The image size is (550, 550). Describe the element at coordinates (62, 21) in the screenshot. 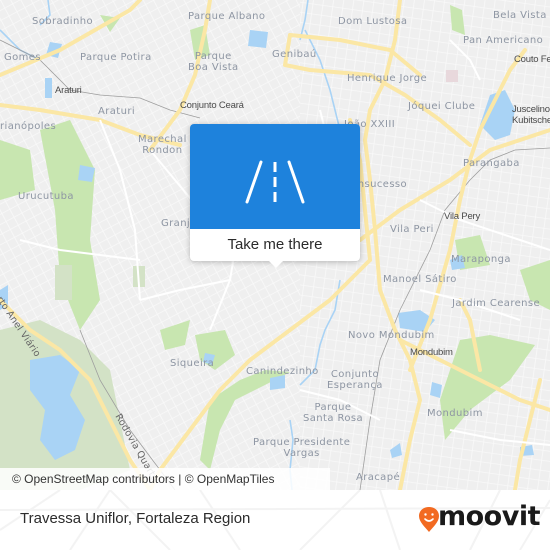

I see `label-sobradinho: Sobradinho` at that location.